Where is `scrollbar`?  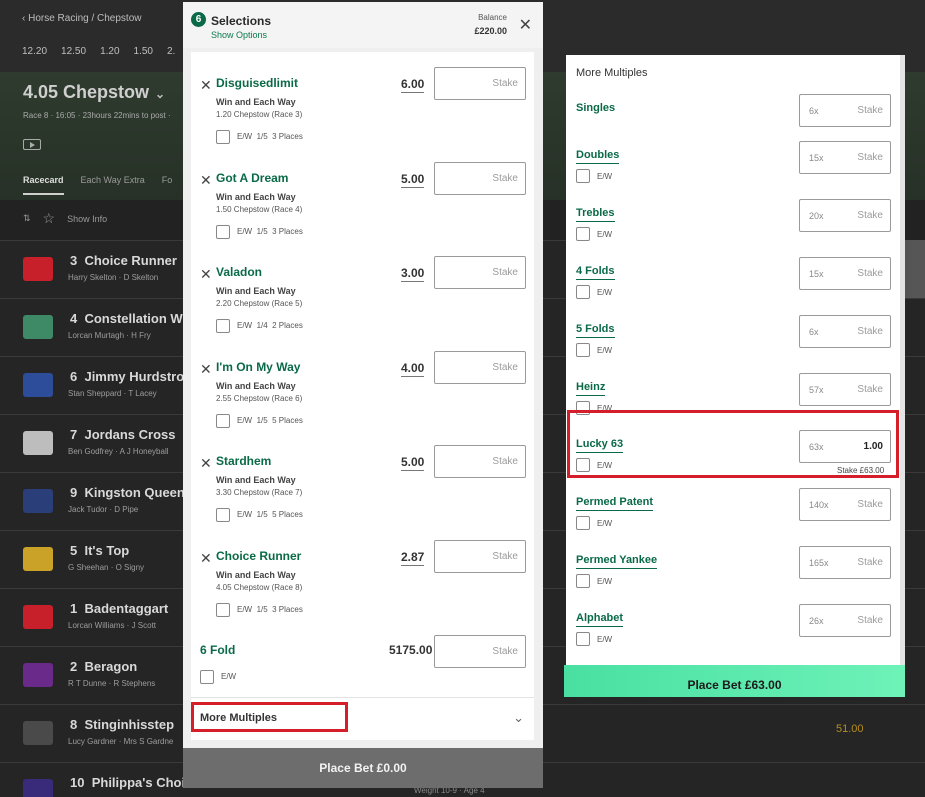
scrollbar is located at coordinates (902, 360).